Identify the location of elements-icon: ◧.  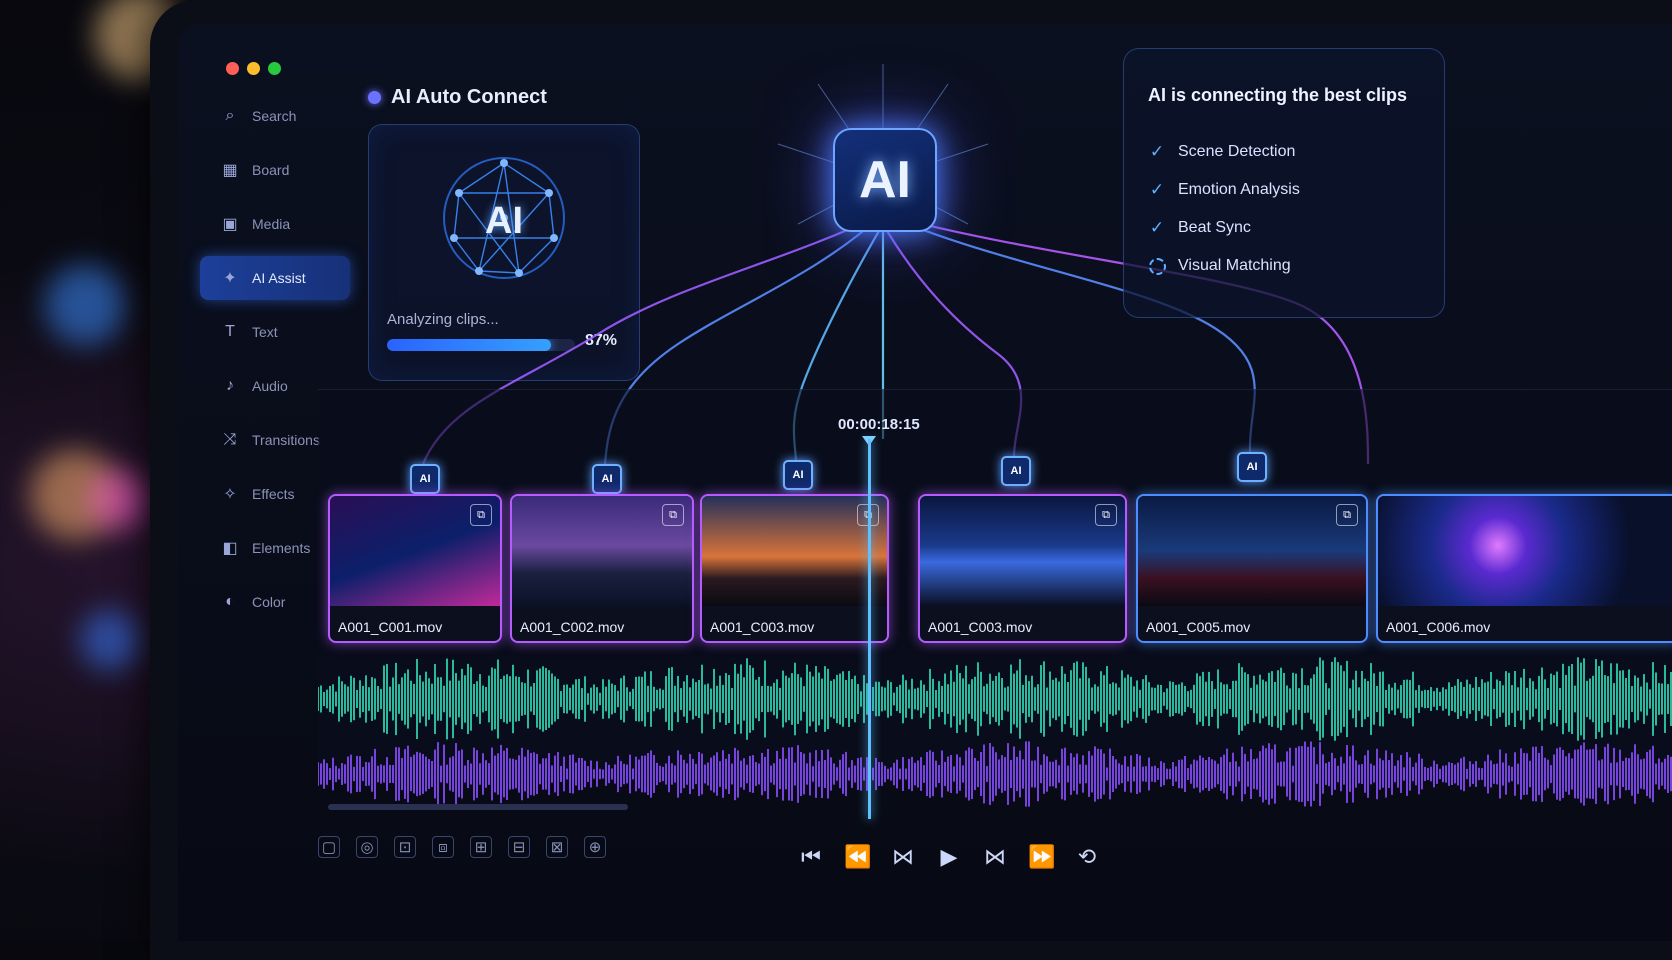
(230, 548).